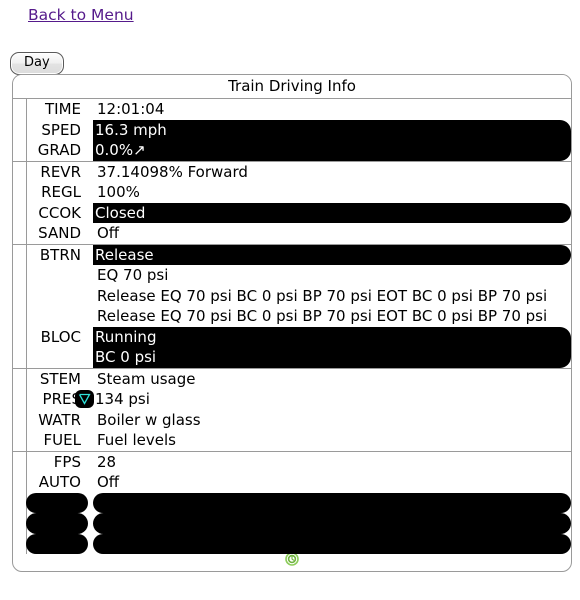  Describe the element at coordinates (292, 482) in the screenshot. I see `table-row: AUTO Off` at that location.